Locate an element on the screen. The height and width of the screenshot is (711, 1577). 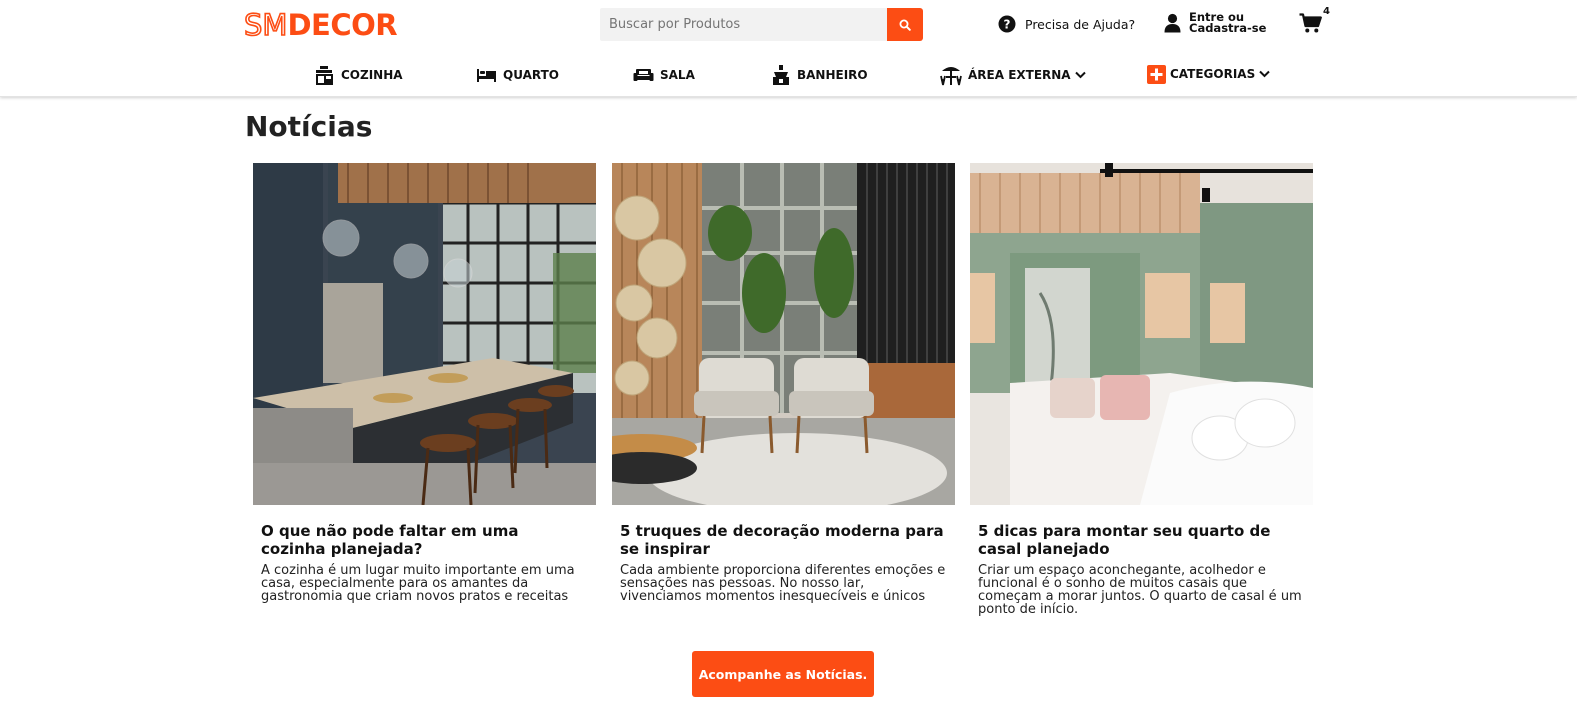
question-circle-icon: ? is located at coordinates (1007, 24).